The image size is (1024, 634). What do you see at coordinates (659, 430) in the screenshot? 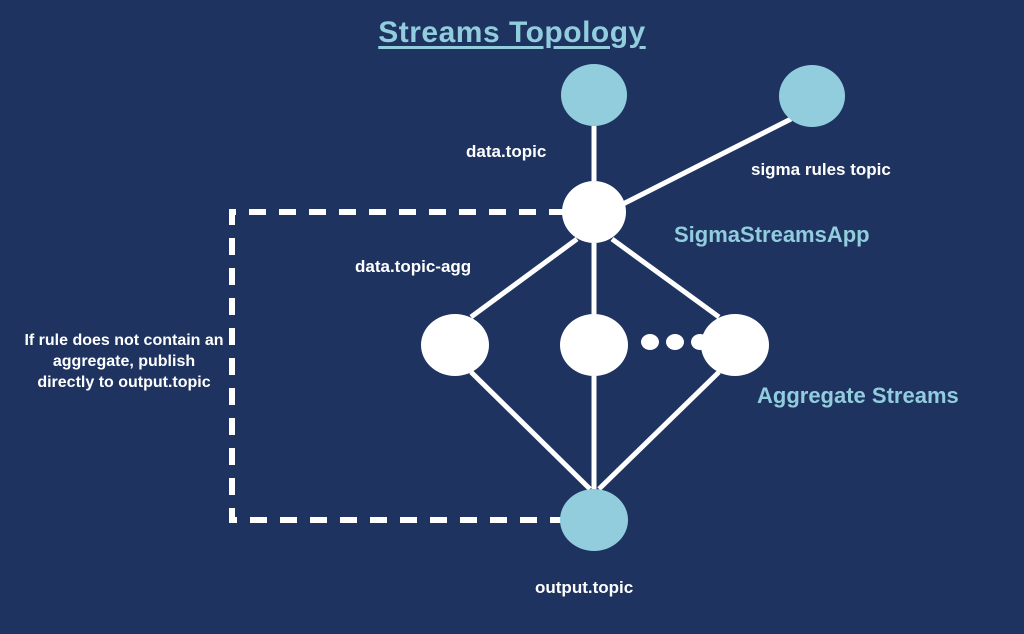
I see `edge-agg-3-to-output` at bounding box center [659, 430].